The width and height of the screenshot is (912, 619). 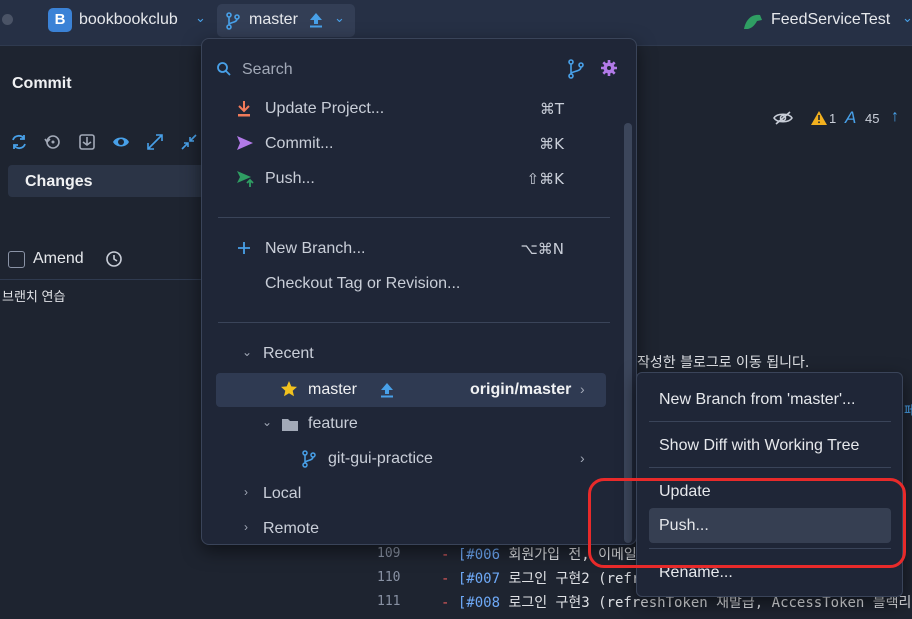 What do you see at coordinates (545, 179) in the screenshot?
I see `shortcut: ⇧⌘K` at bounding box center [545, 179].